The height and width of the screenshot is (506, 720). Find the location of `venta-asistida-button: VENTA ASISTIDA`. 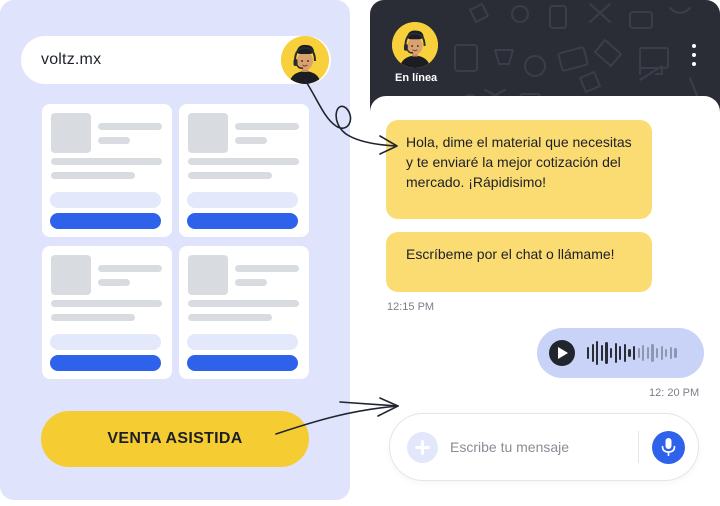

venta-asistida-button: VENTA ASISTIDA is located at coordinates (175, 439).